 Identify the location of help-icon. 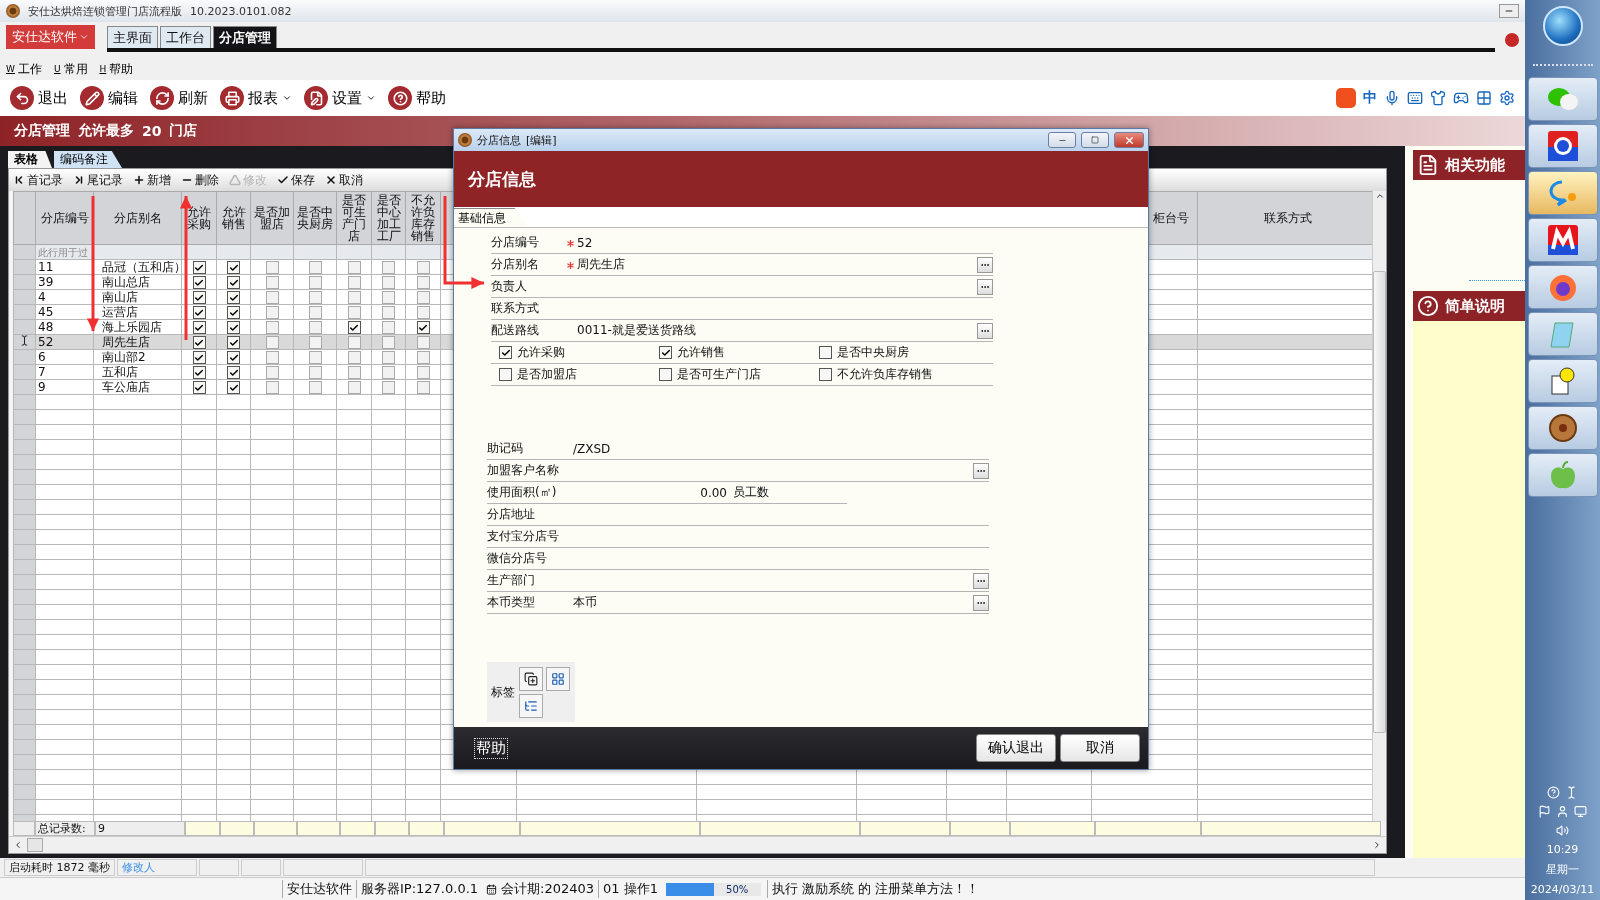
(1553, 792).